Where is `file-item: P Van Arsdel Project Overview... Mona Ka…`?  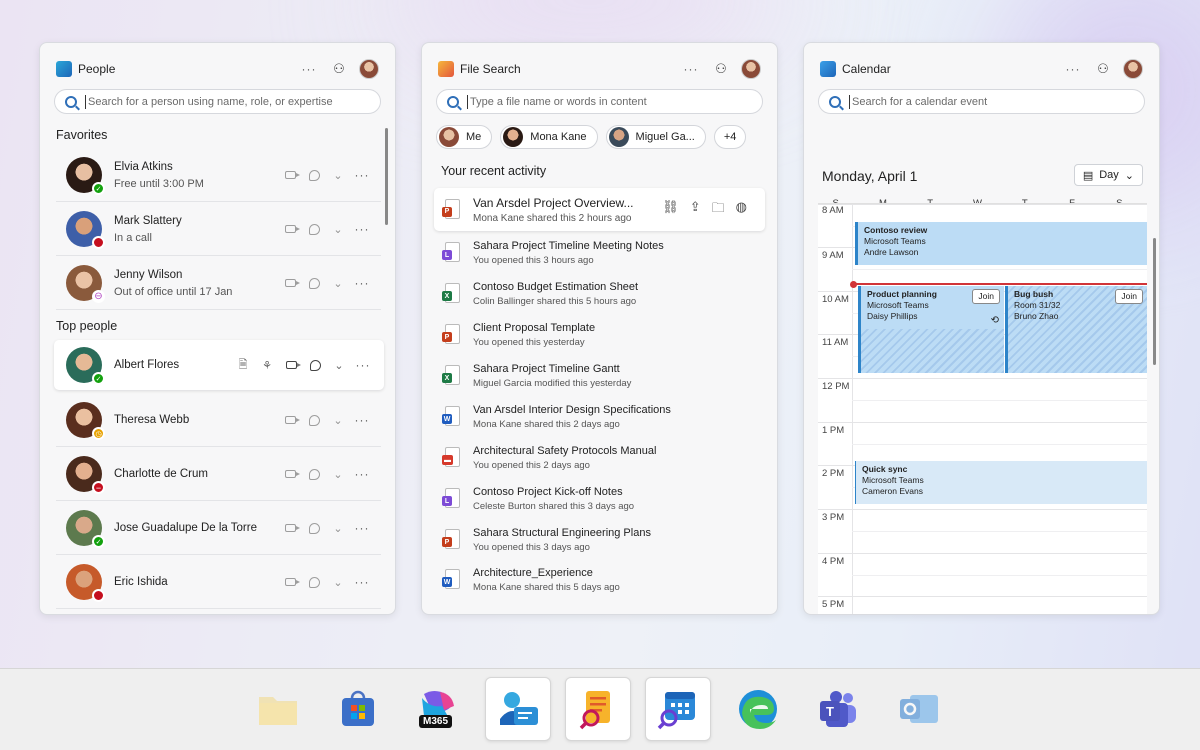 file-item: P Van Arsdel Project Overview... Mona Ka… is located at coordinates (599, 209).